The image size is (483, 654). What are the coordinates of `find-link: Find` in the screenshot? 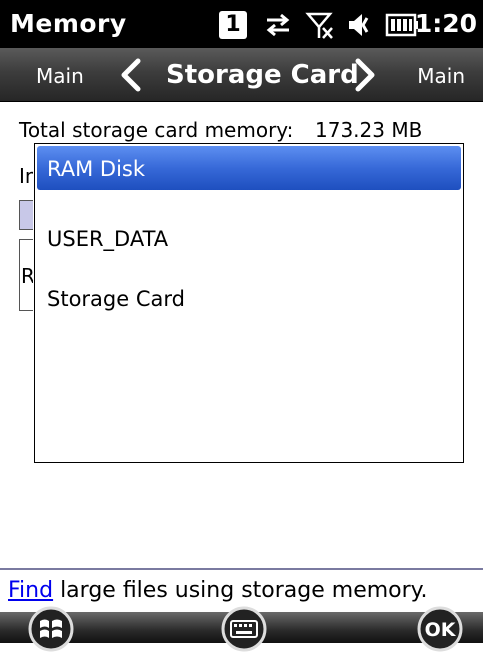 It's located at (30, 590).